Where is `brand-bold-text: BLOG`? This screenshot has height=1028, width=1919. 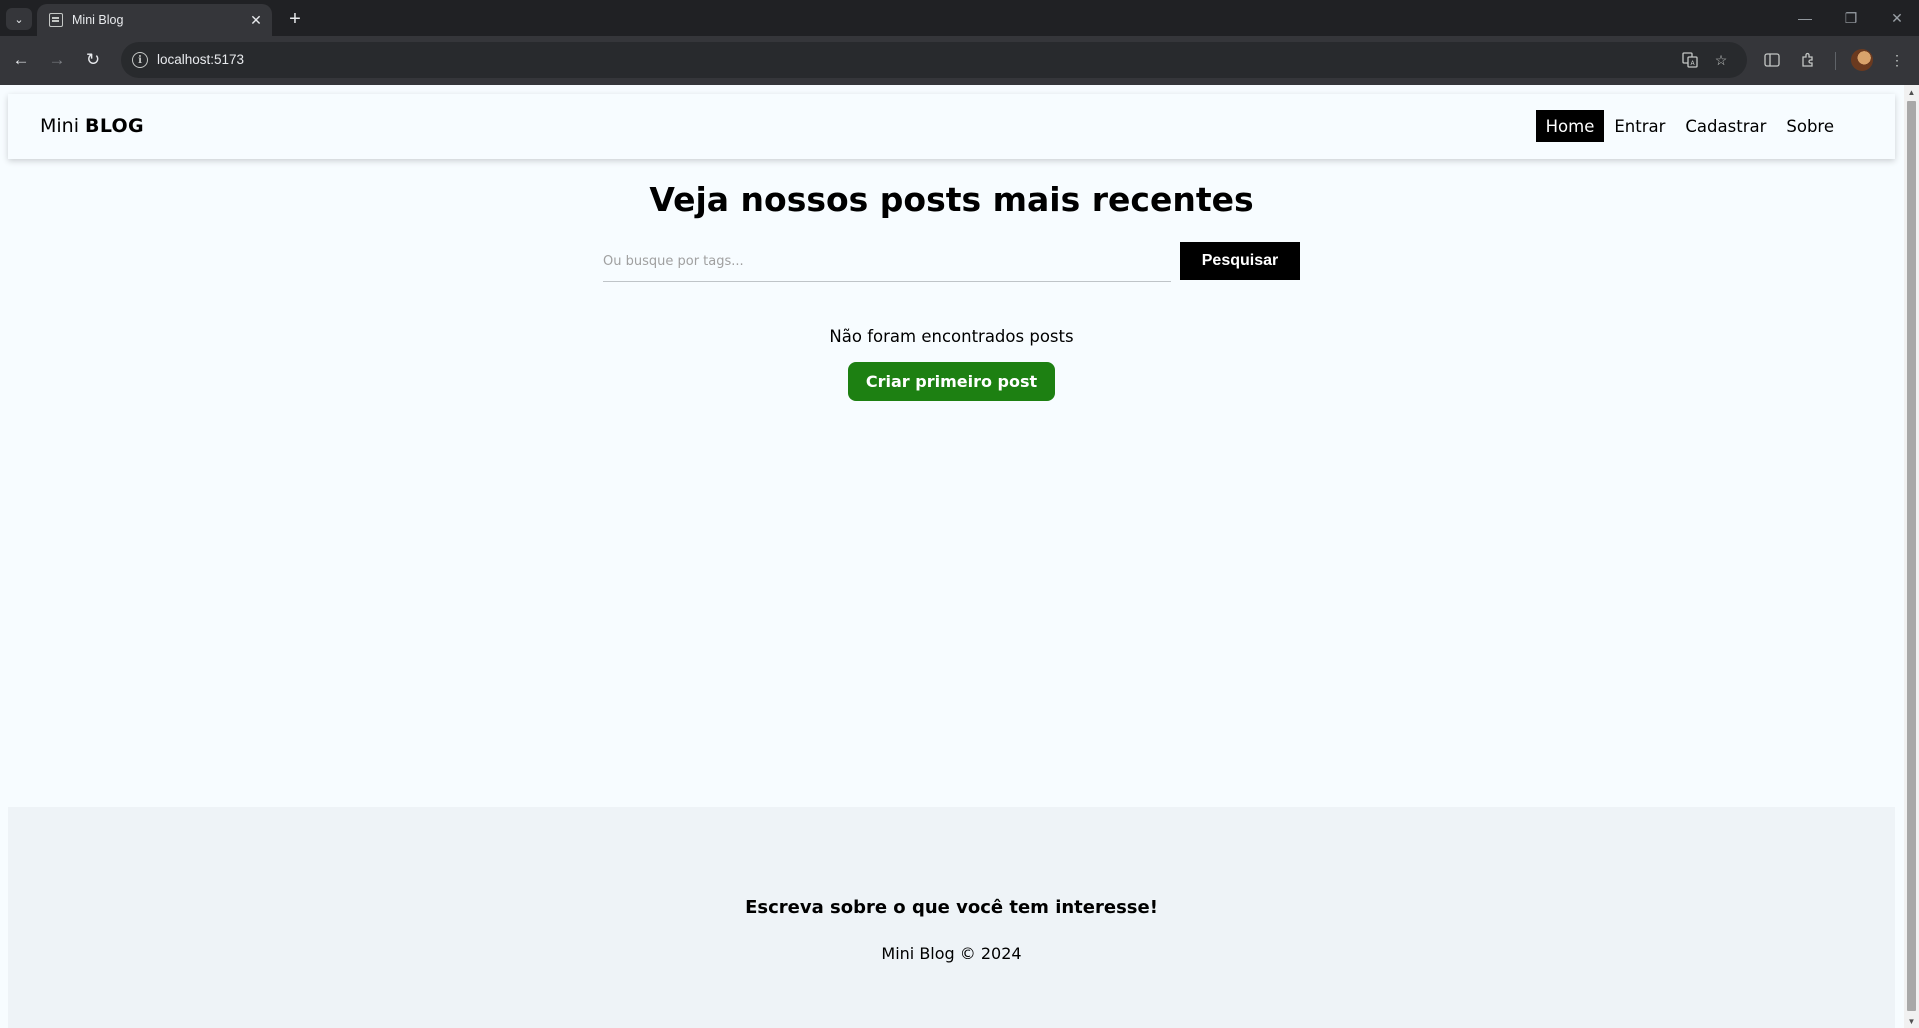
brand-bold-text: BLOG is located at coordinates (114, 126).